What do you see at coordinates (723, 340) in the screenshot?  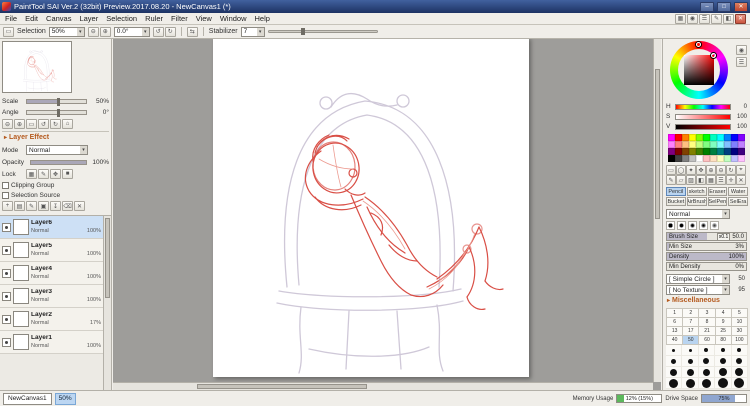 I see `brush-size-preset: 80` at bounding box center [723, 340].